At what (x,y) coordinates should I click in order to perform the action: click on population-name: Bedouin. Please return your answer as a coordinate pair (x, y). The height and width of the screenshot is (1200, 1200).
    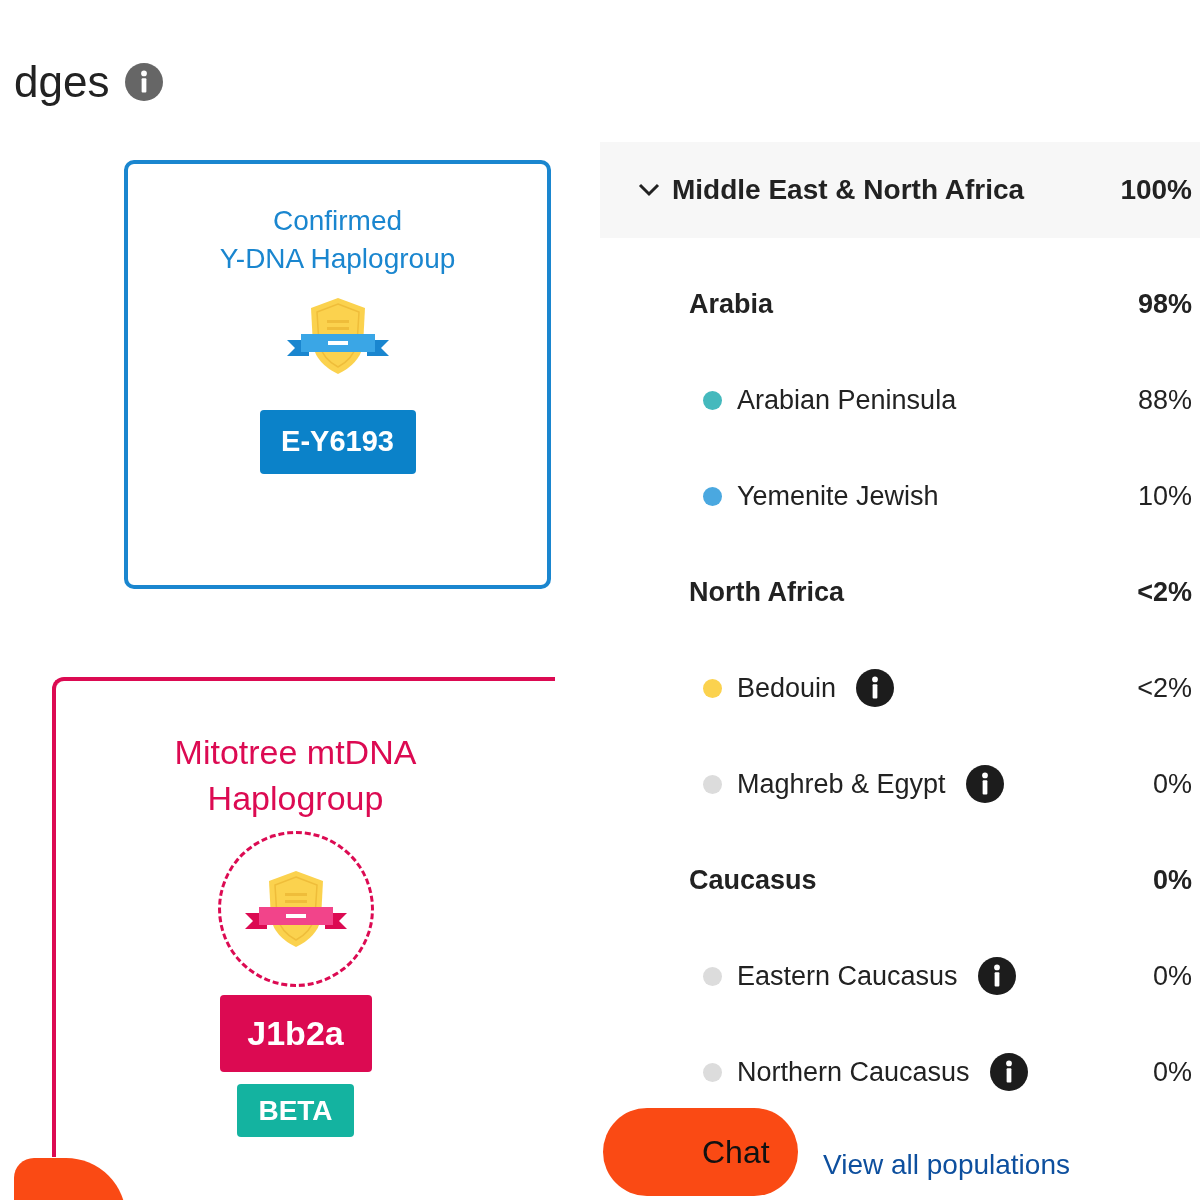
    Looking at the image, I should click on (787, 688).